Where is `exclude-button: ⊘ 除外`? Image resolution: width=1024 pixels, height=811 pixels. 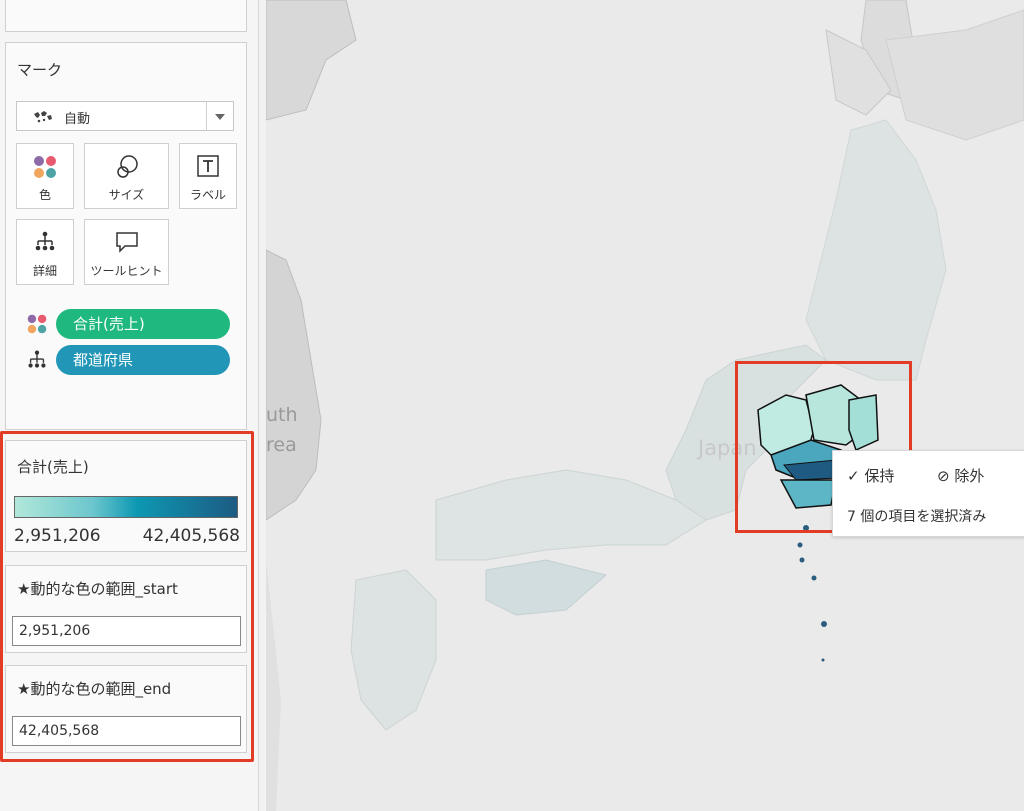
exclude-button: ⊘ 除外 is located at coordinates (960, 475).